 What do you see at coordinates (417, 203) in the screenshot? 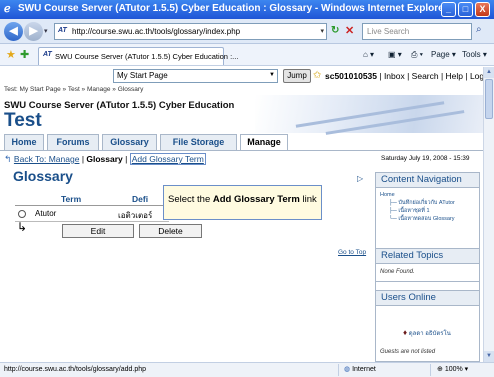
I see `tree-item: ├─ บันทึกย่อเกี่ยวกับ ATutor` at bounding box center [417, 203].